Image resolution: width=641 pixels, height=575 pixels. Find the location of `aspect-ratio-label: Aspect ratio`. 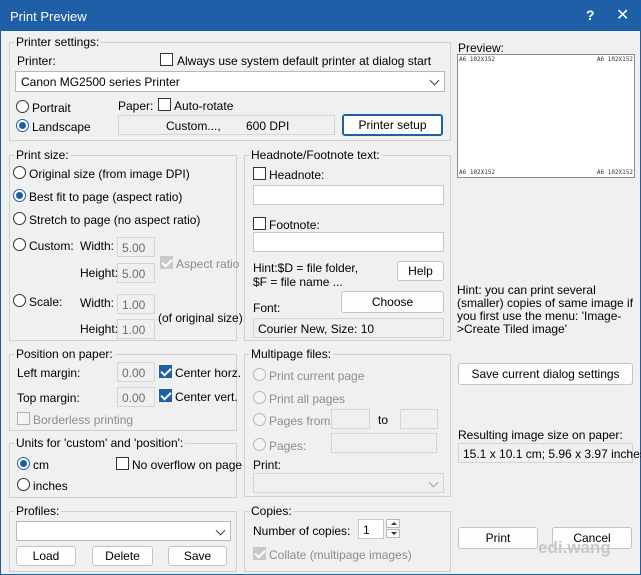

aspect-ratio-label: Aspect ratio is located at coordinates (207, 264).